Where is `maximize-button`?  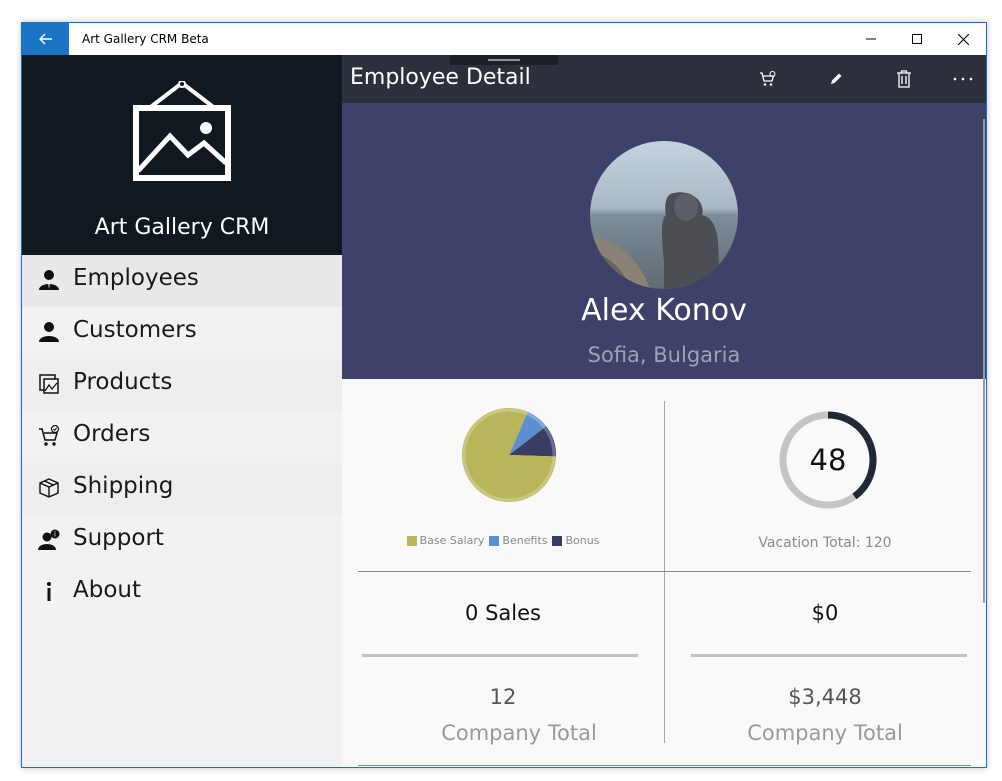 maximize-button is located at coordinates (917, 39).